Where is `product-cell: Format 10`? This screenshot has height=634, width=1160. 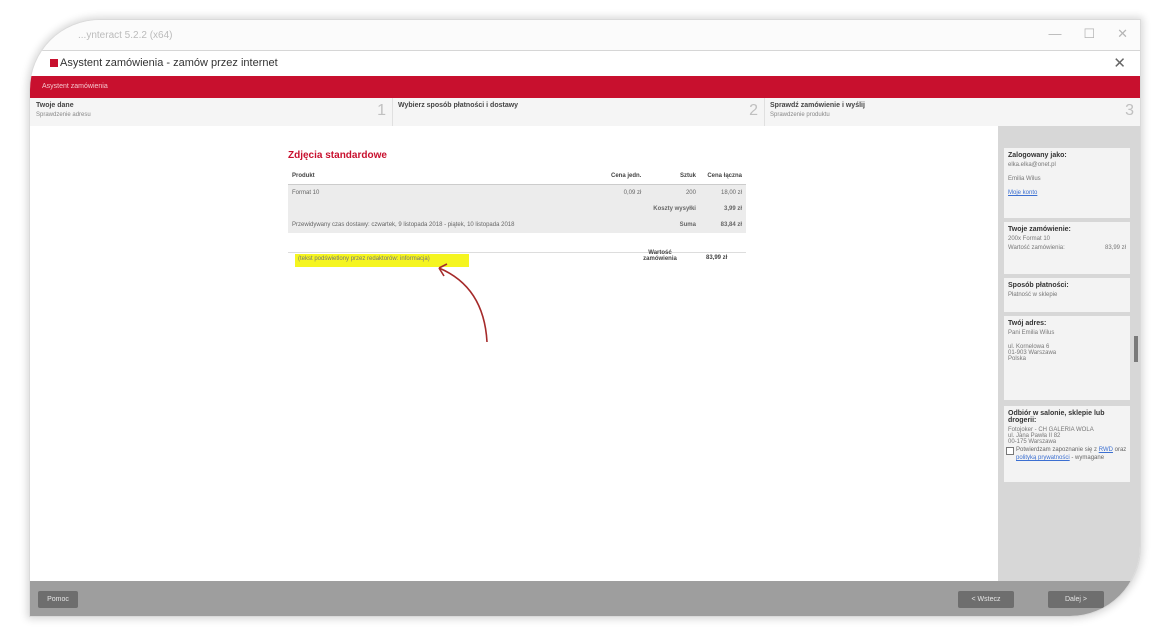 product-cell: Format 10 is located at coordinates (407, 192).